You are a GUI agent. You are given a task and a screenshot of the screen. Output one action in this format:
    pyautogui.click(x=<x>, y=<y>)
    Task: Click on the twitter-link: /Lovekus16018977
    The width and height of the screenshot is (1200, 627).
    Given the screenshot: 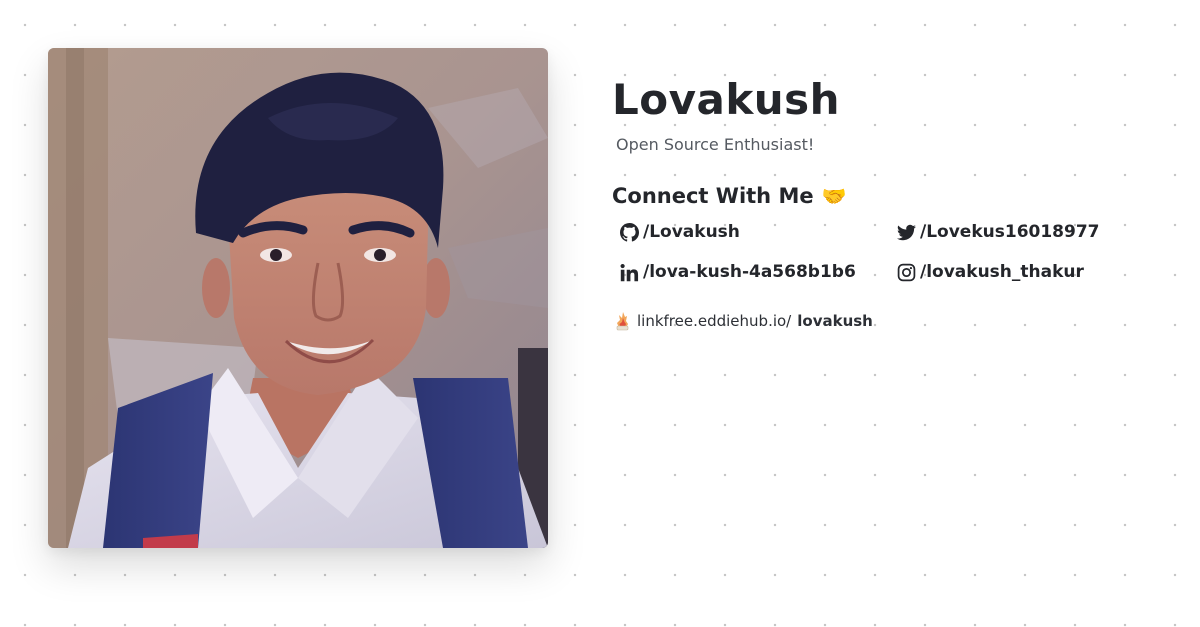 What is the action you would take?
    pyautogui.click(x=1037, y=232)
    